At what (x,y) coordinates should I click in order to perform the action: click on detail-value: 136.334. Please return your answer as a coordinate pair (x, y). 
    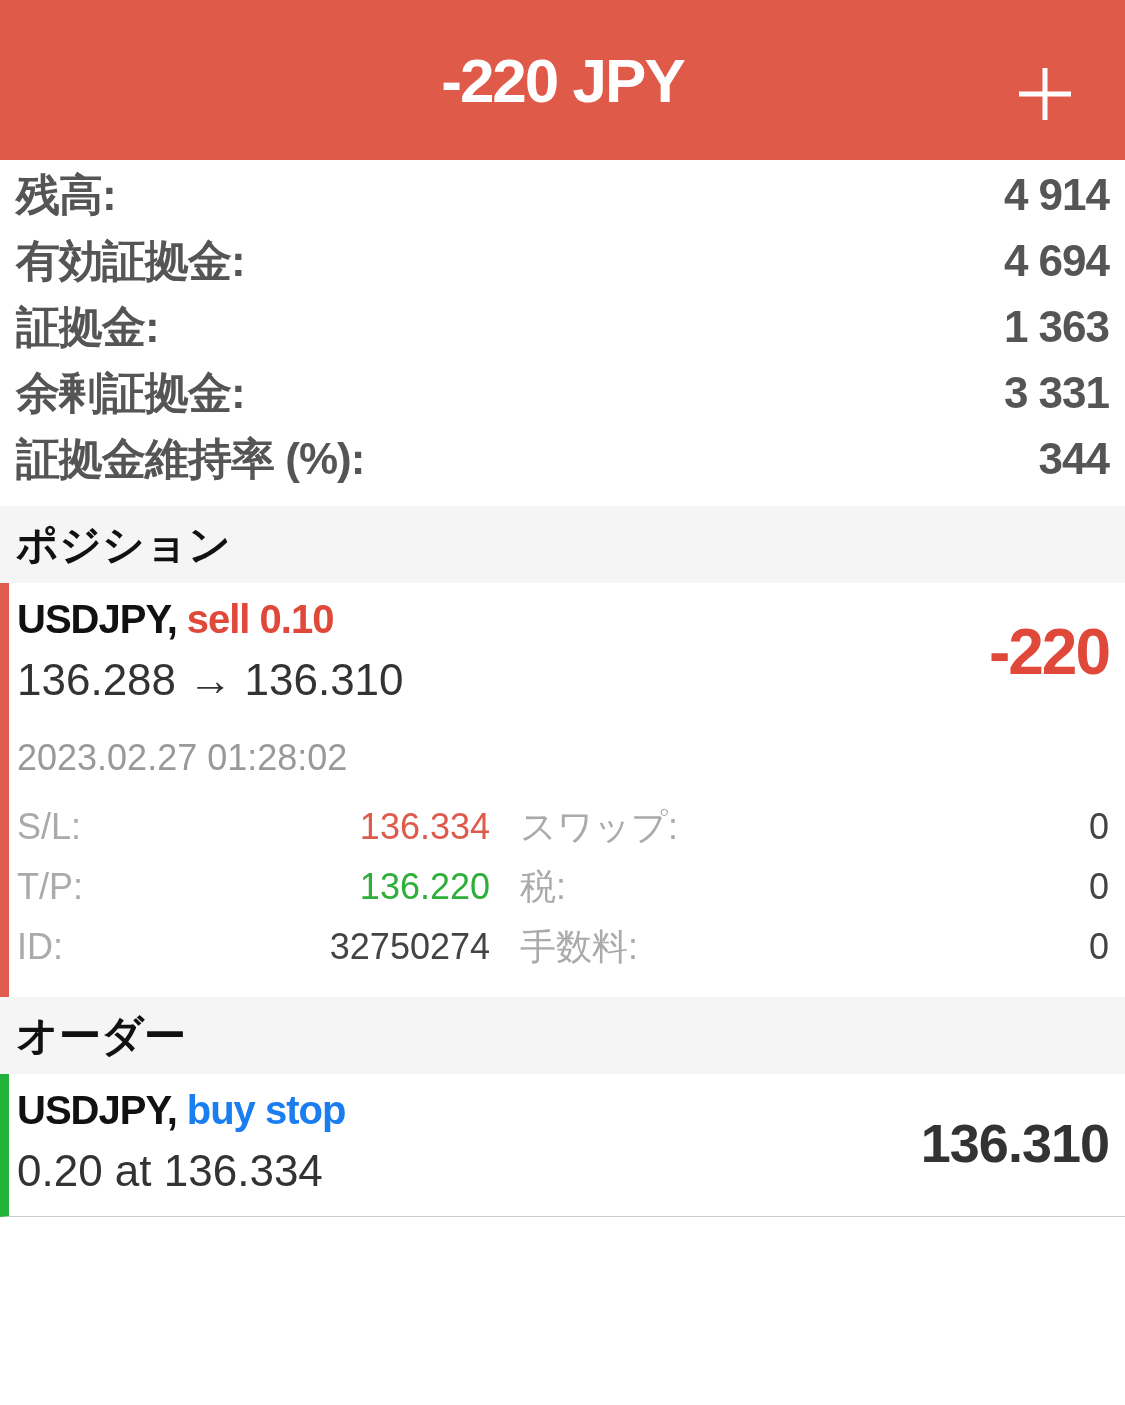
    Looking at the image, I should click on (424, 827).